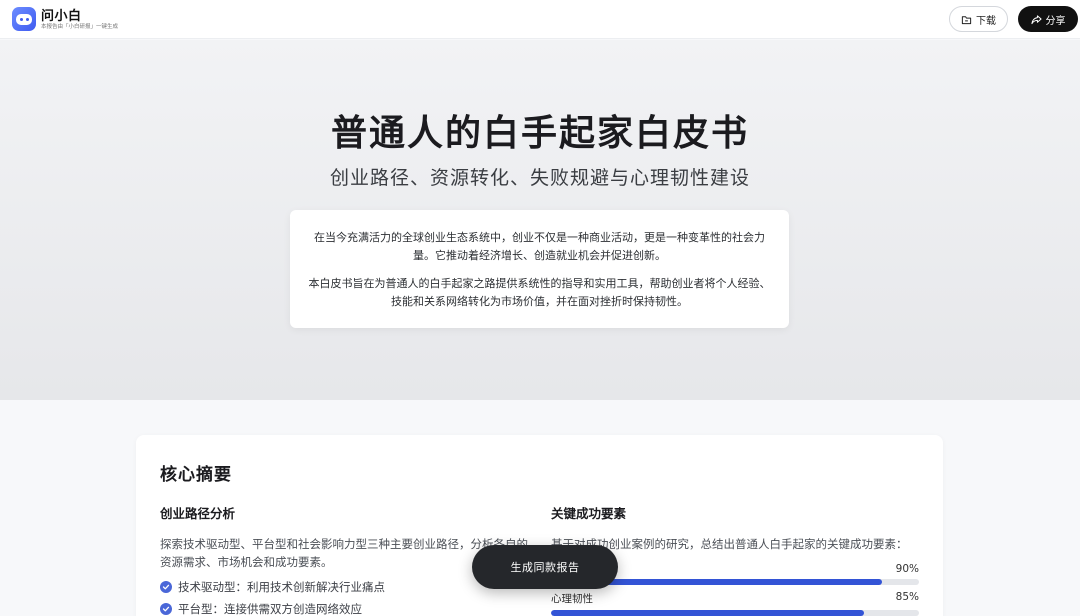 This screenshot has height=616, width=1080. I want to click on page-subtitle: 创业路径、资源转化、失败规避与心理韧性建设, so click(539, 178).